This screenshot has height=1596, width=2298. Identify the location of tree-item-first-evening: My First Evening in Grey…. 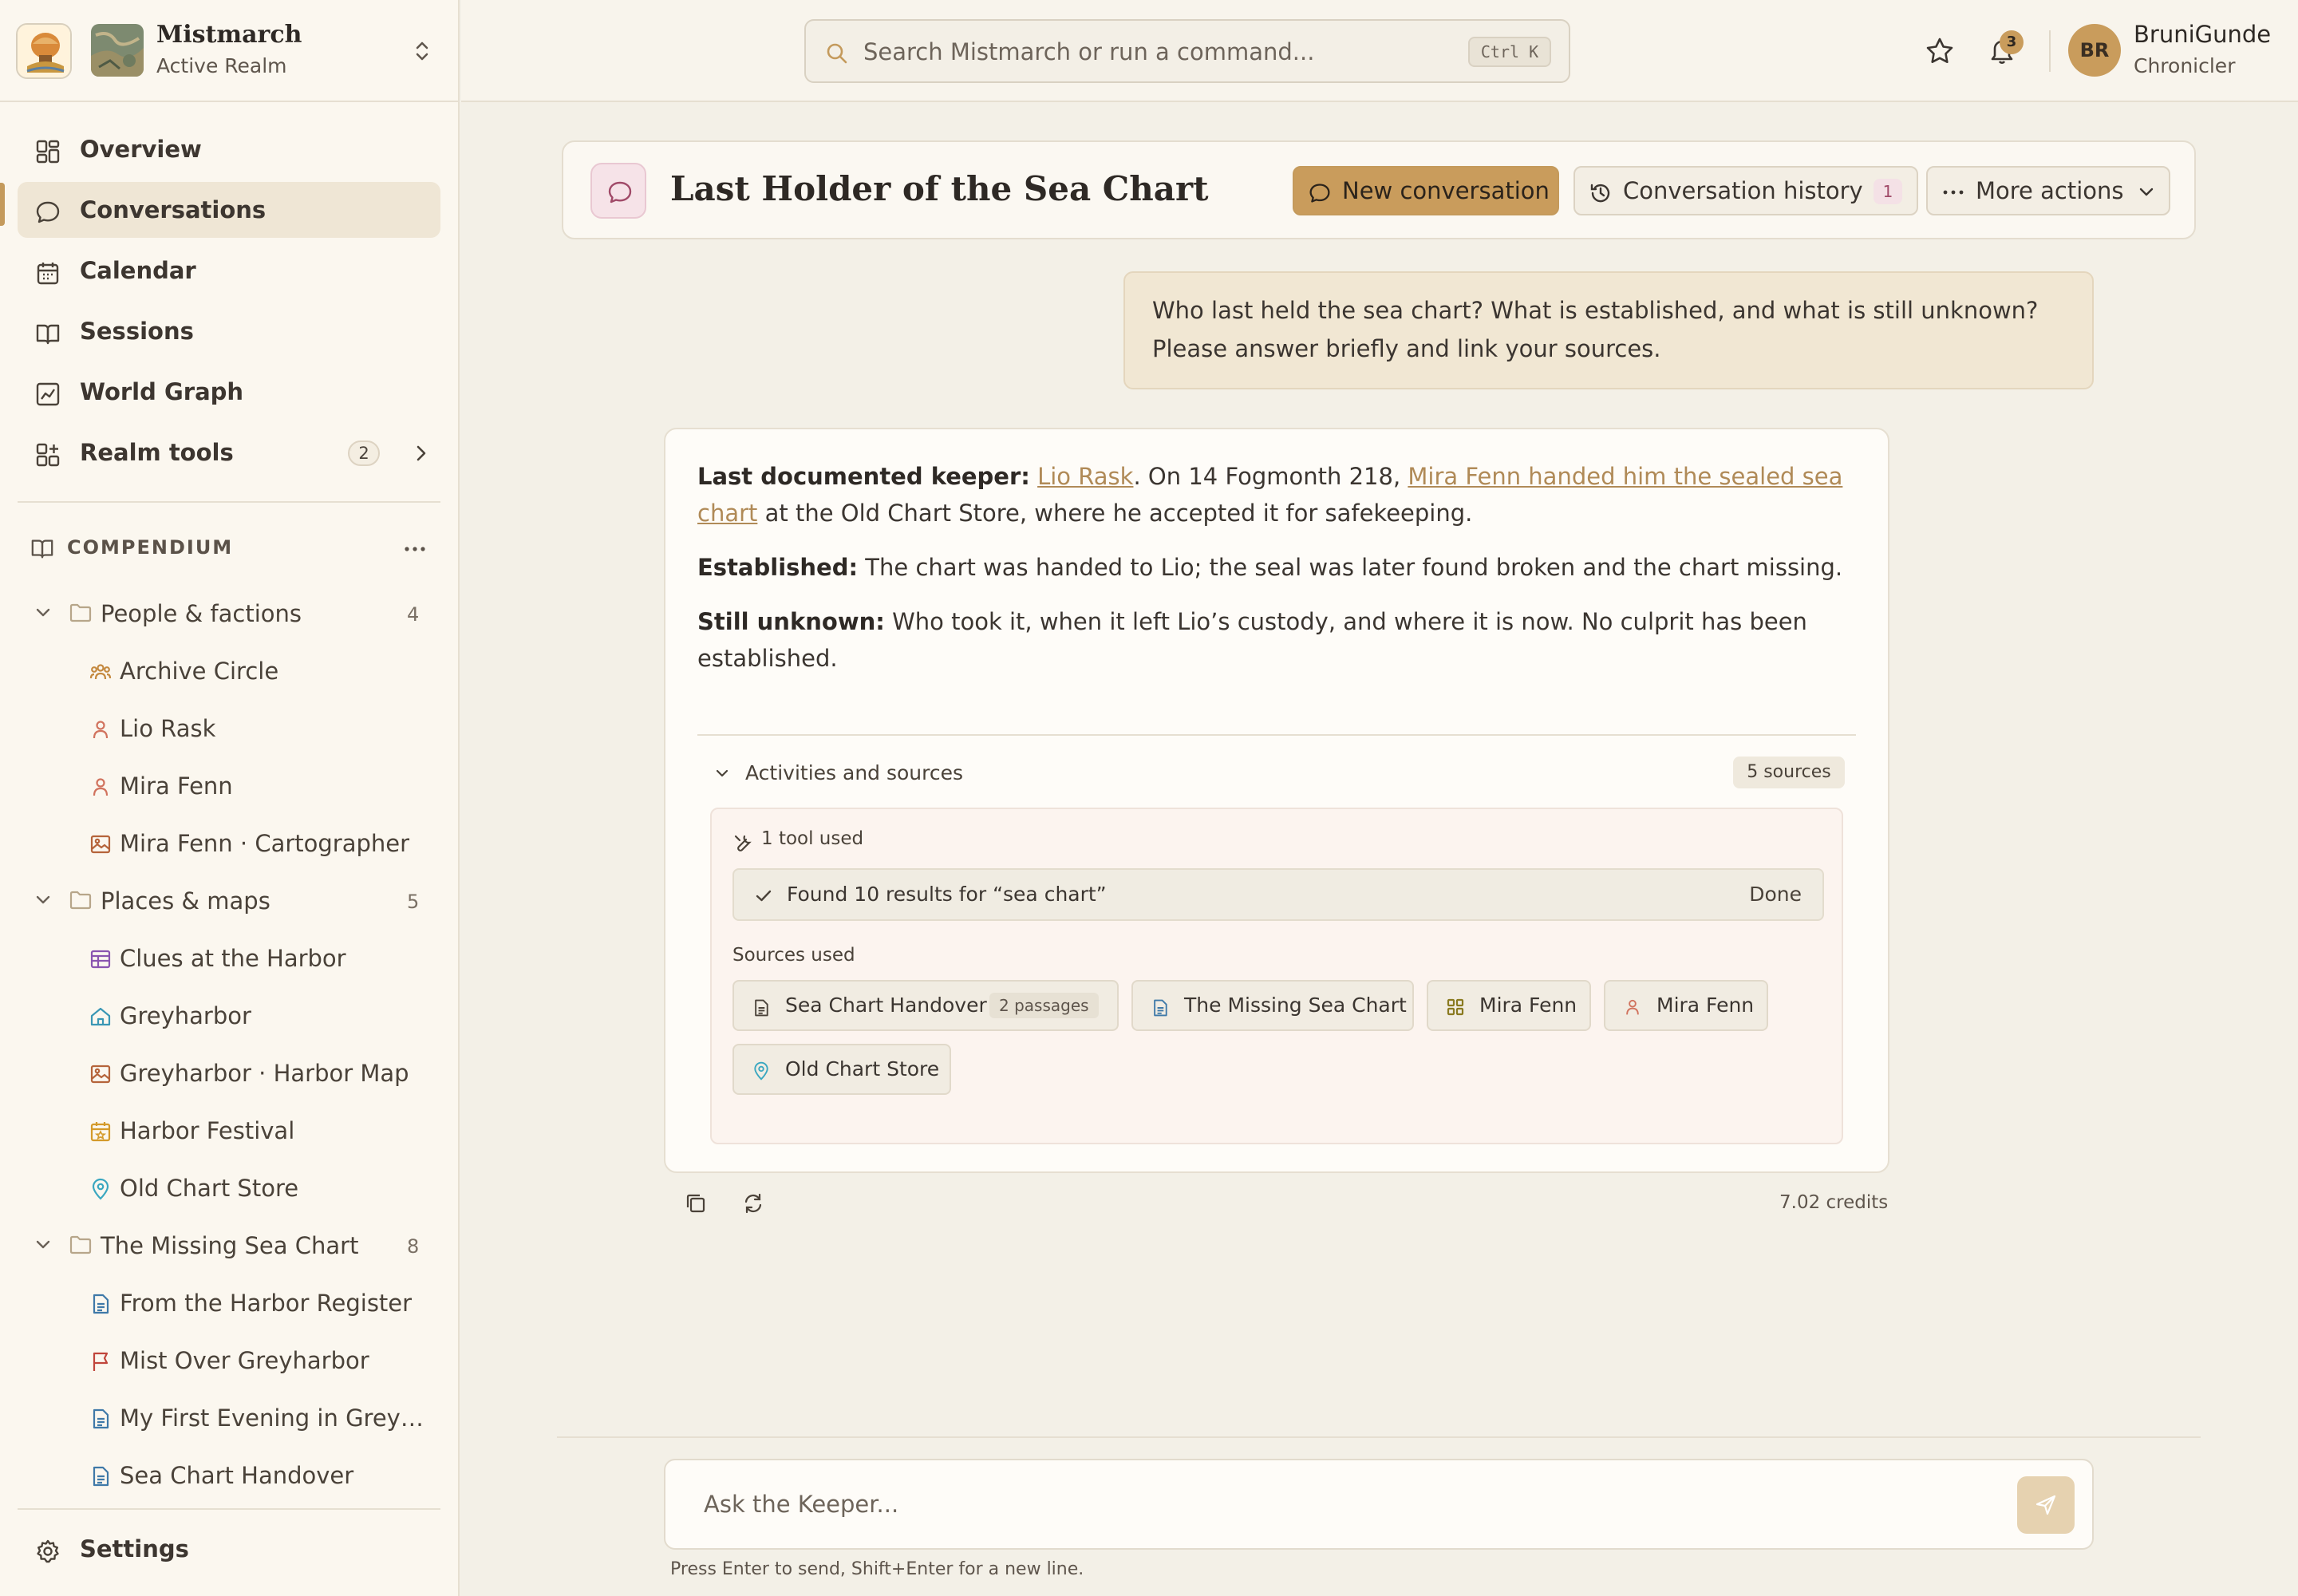
(264, 1417).